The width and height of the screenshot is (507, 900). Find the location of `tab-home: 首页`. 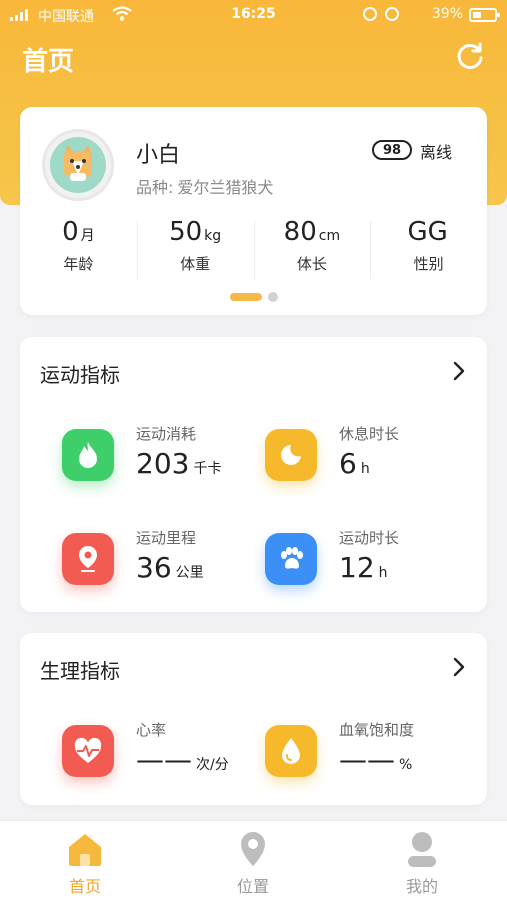

tab-home: 首页 is located at coordinates (85, 863).